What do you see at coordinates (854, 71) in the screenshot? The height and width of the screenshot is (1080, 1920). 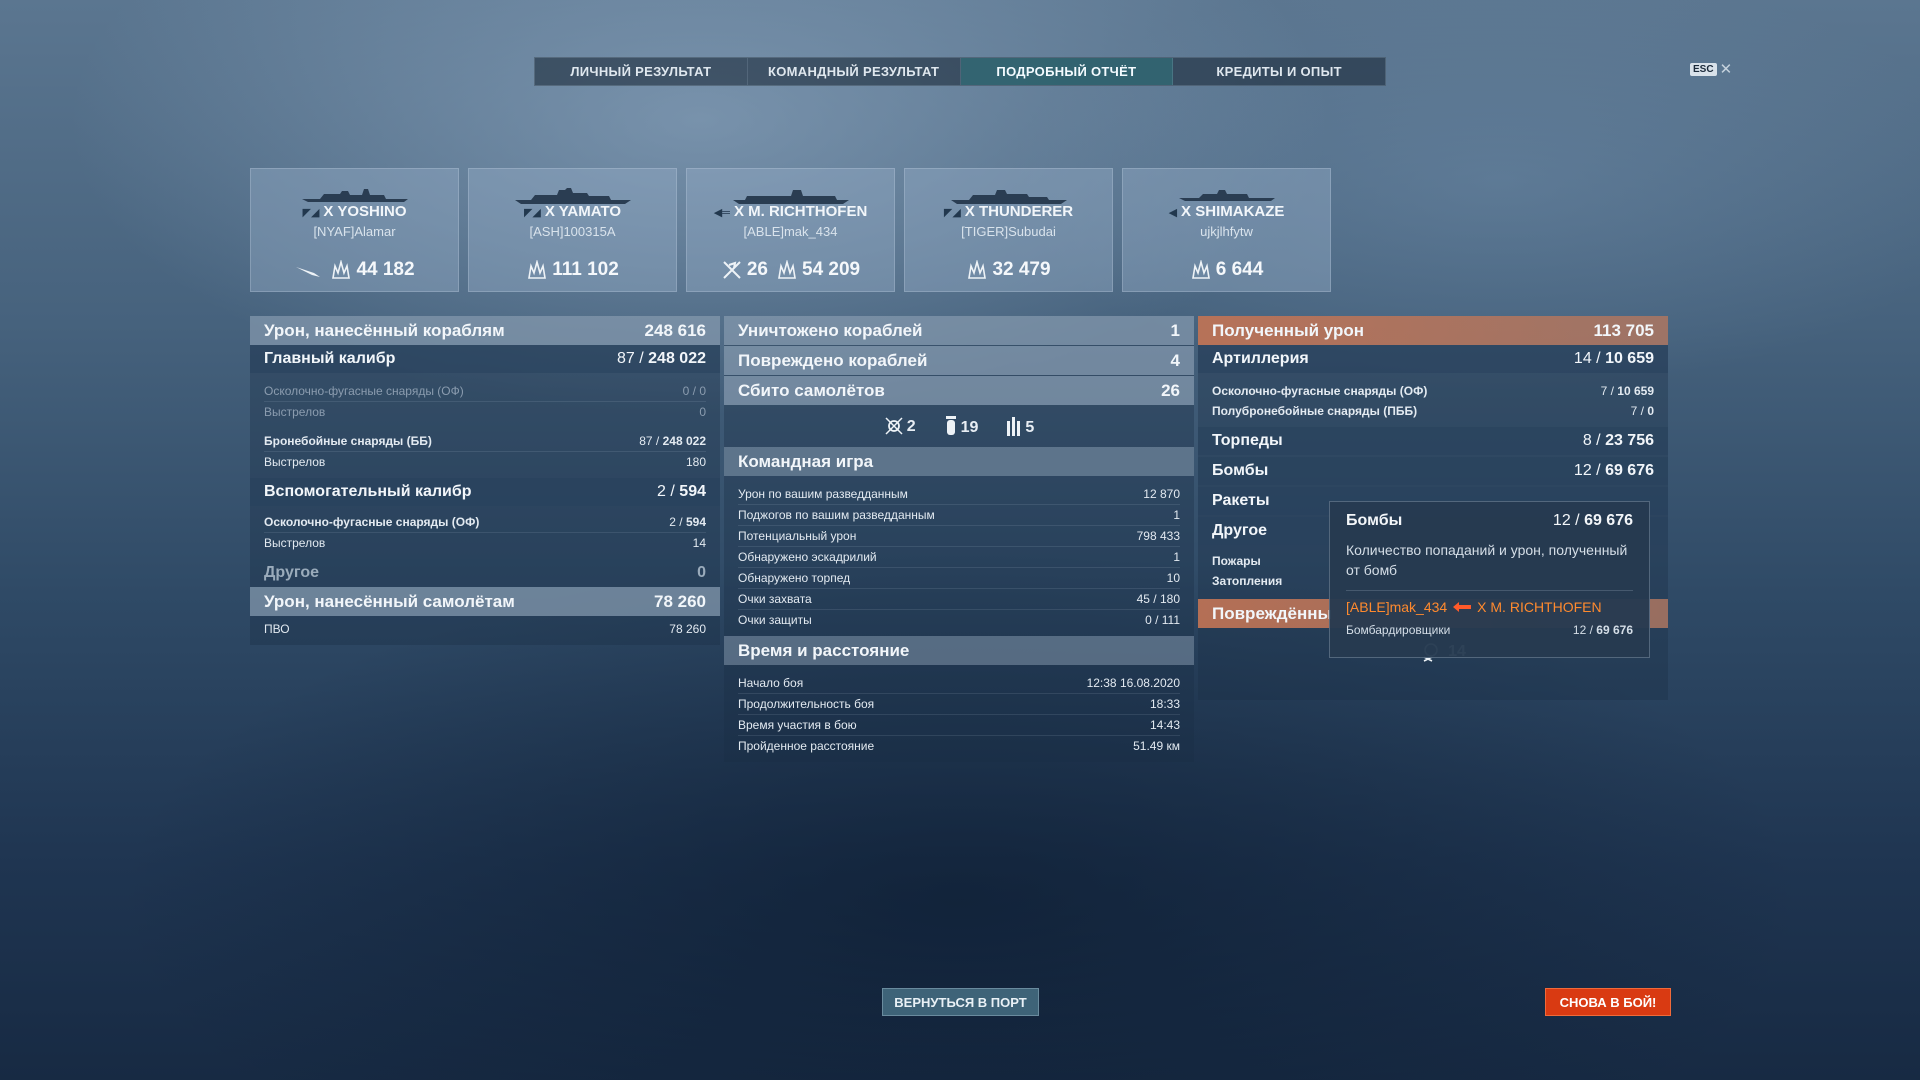 I see `tab-team-result: КОМАНДНЫЙ РЕЗУЛЬТАТ` at bounding box center [854, 71].